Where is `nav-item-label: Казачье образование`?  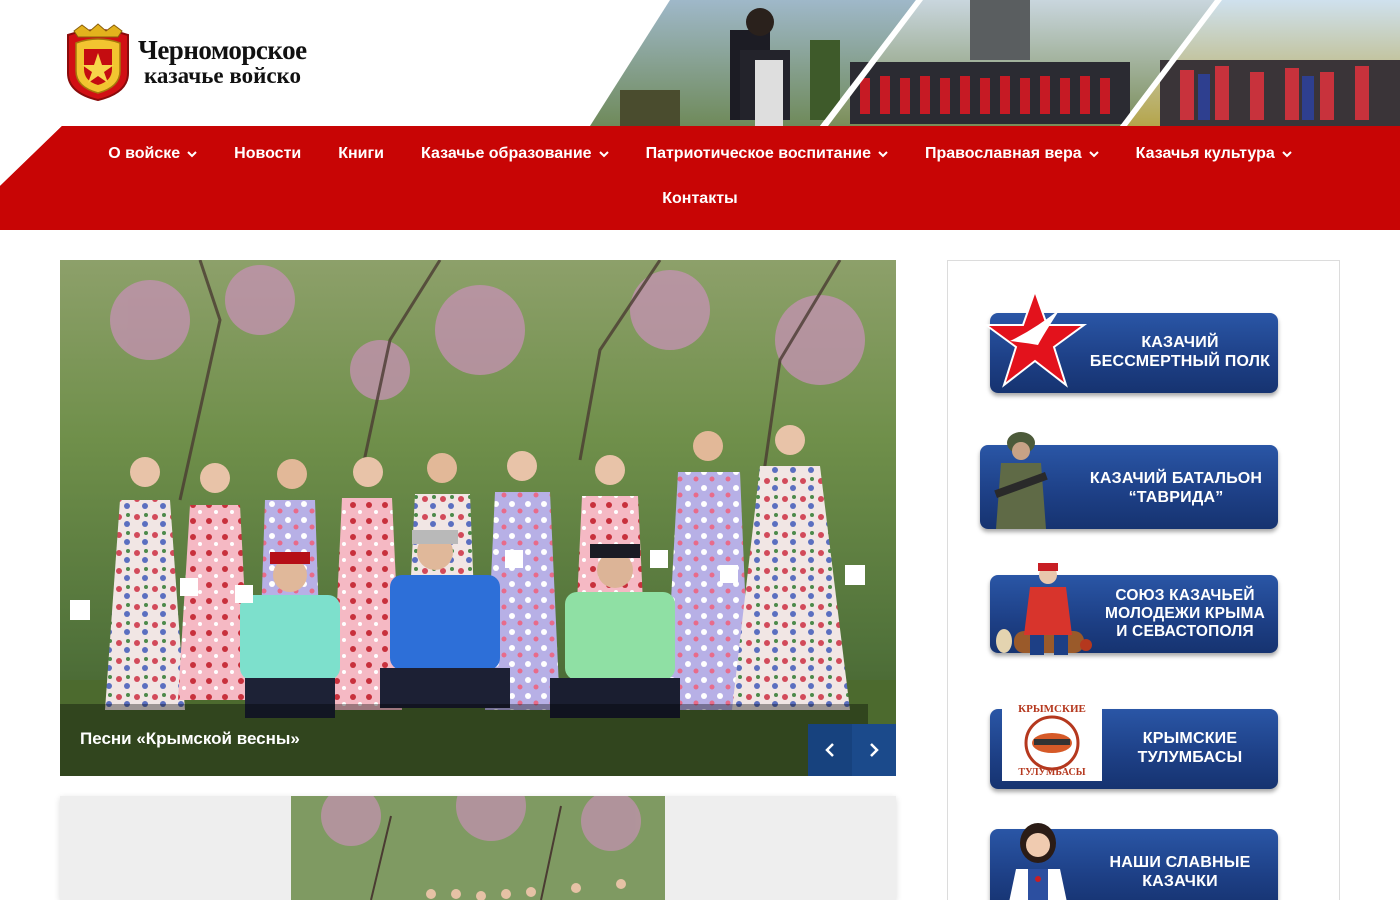 nav-item-label: Казачье образование is located at coordinates (506, 153).